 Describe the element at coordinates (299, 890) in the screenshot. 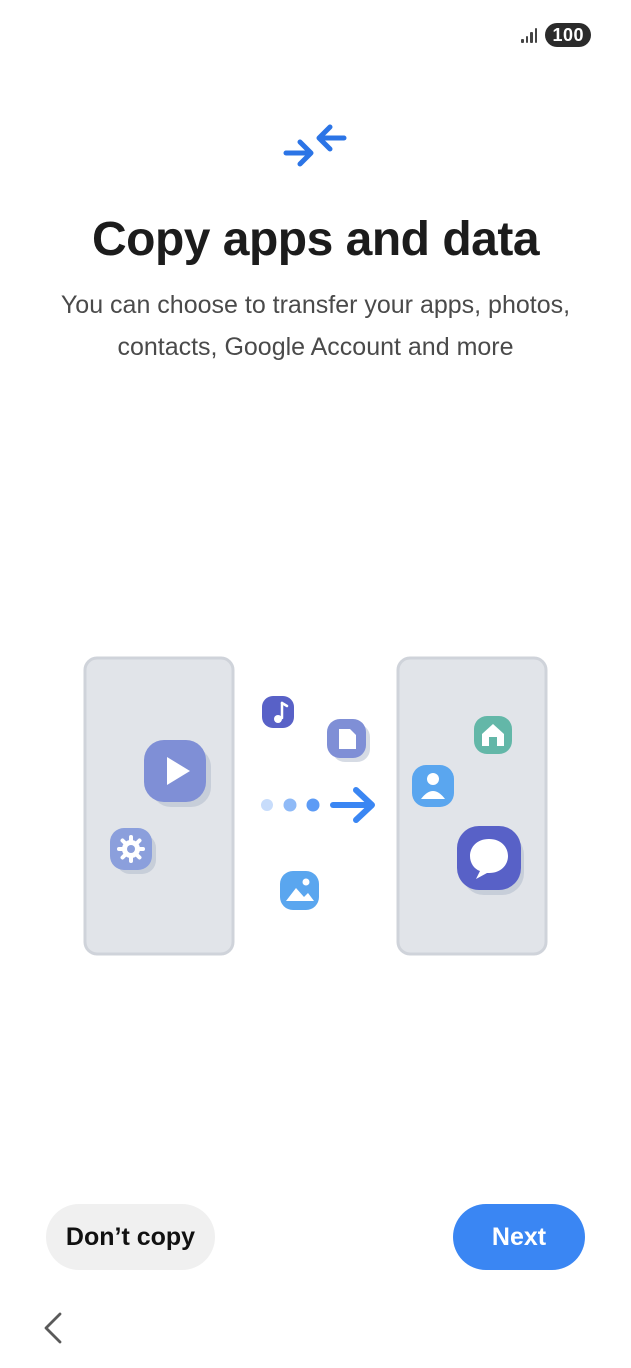

I see `photo-icon` at that location.